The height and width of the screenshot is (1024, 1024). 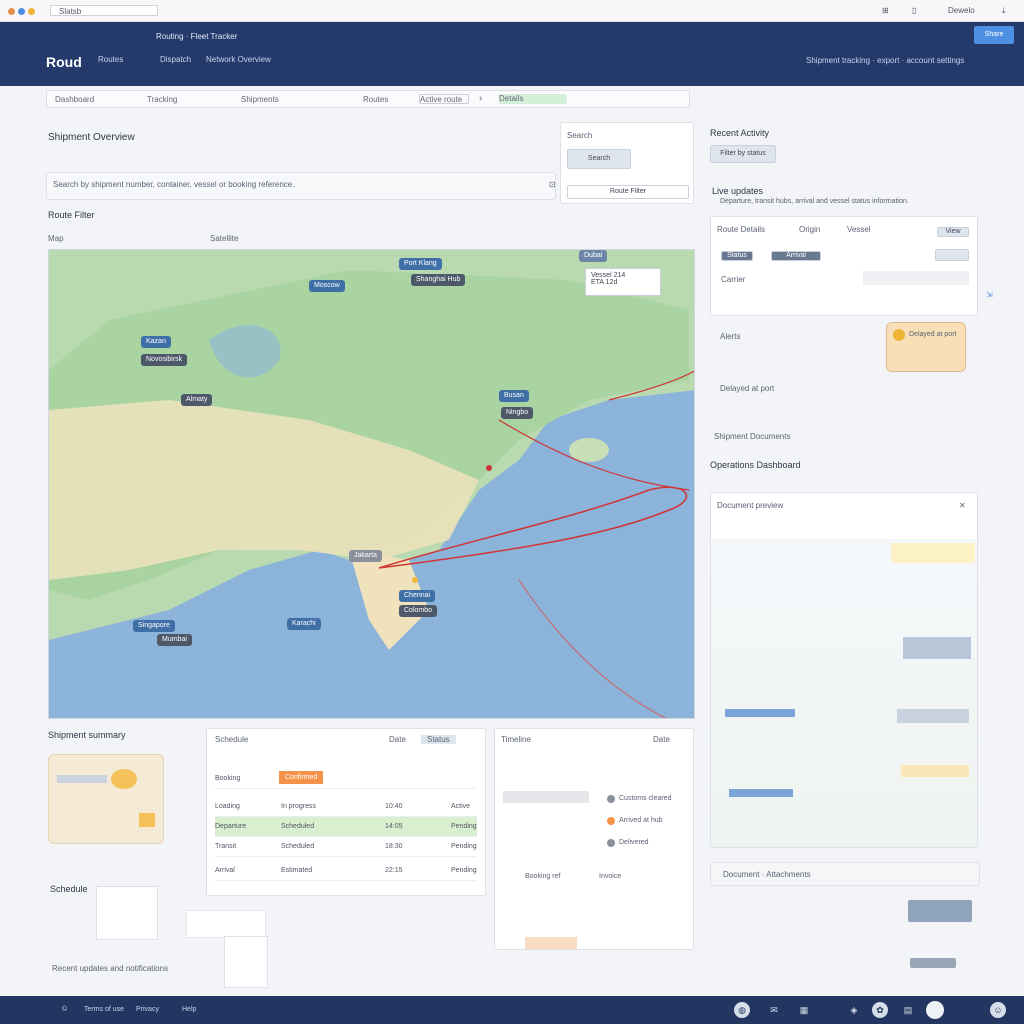 What do you see at coordinates (226, 924) in the screenshot?
I see `scroll-card` at bounding box center [226, 924].